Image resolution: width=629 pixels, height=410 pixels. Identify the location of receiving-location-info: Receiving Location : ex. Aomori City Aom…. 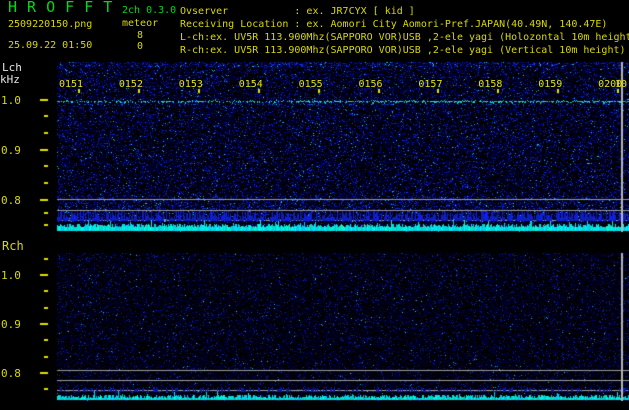
(394, 24).